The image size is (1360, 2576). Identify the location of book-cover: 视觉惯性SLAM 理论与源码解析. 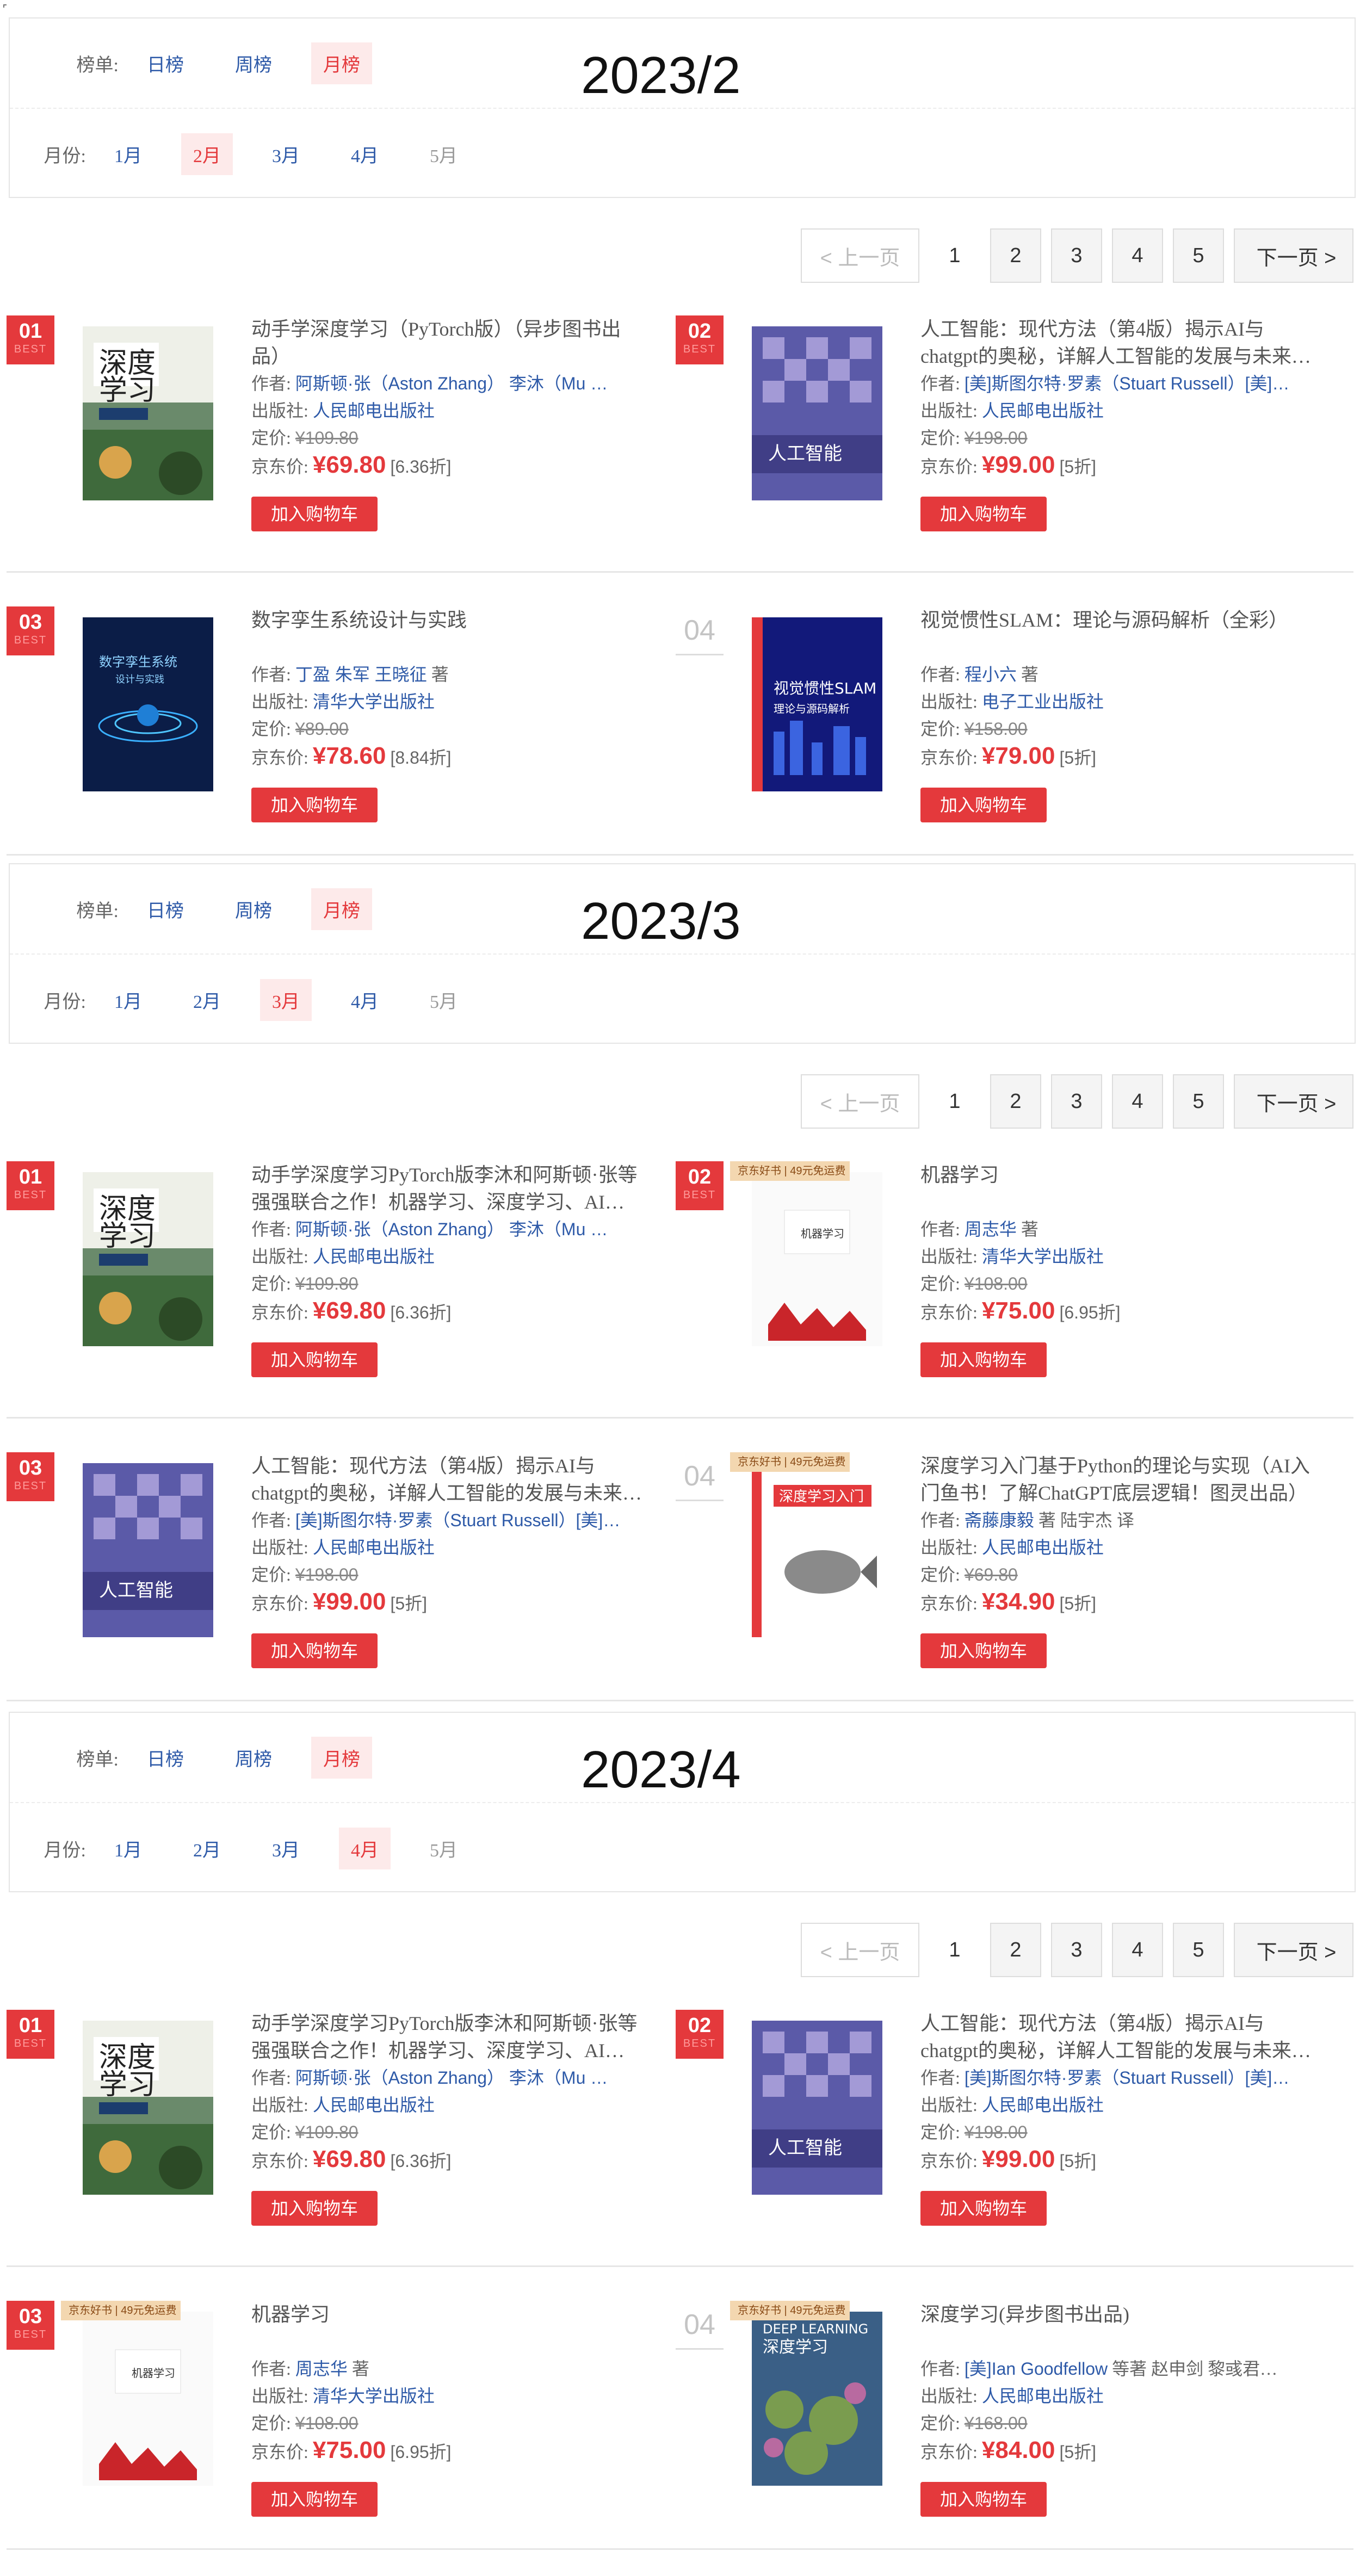
(817, 704).